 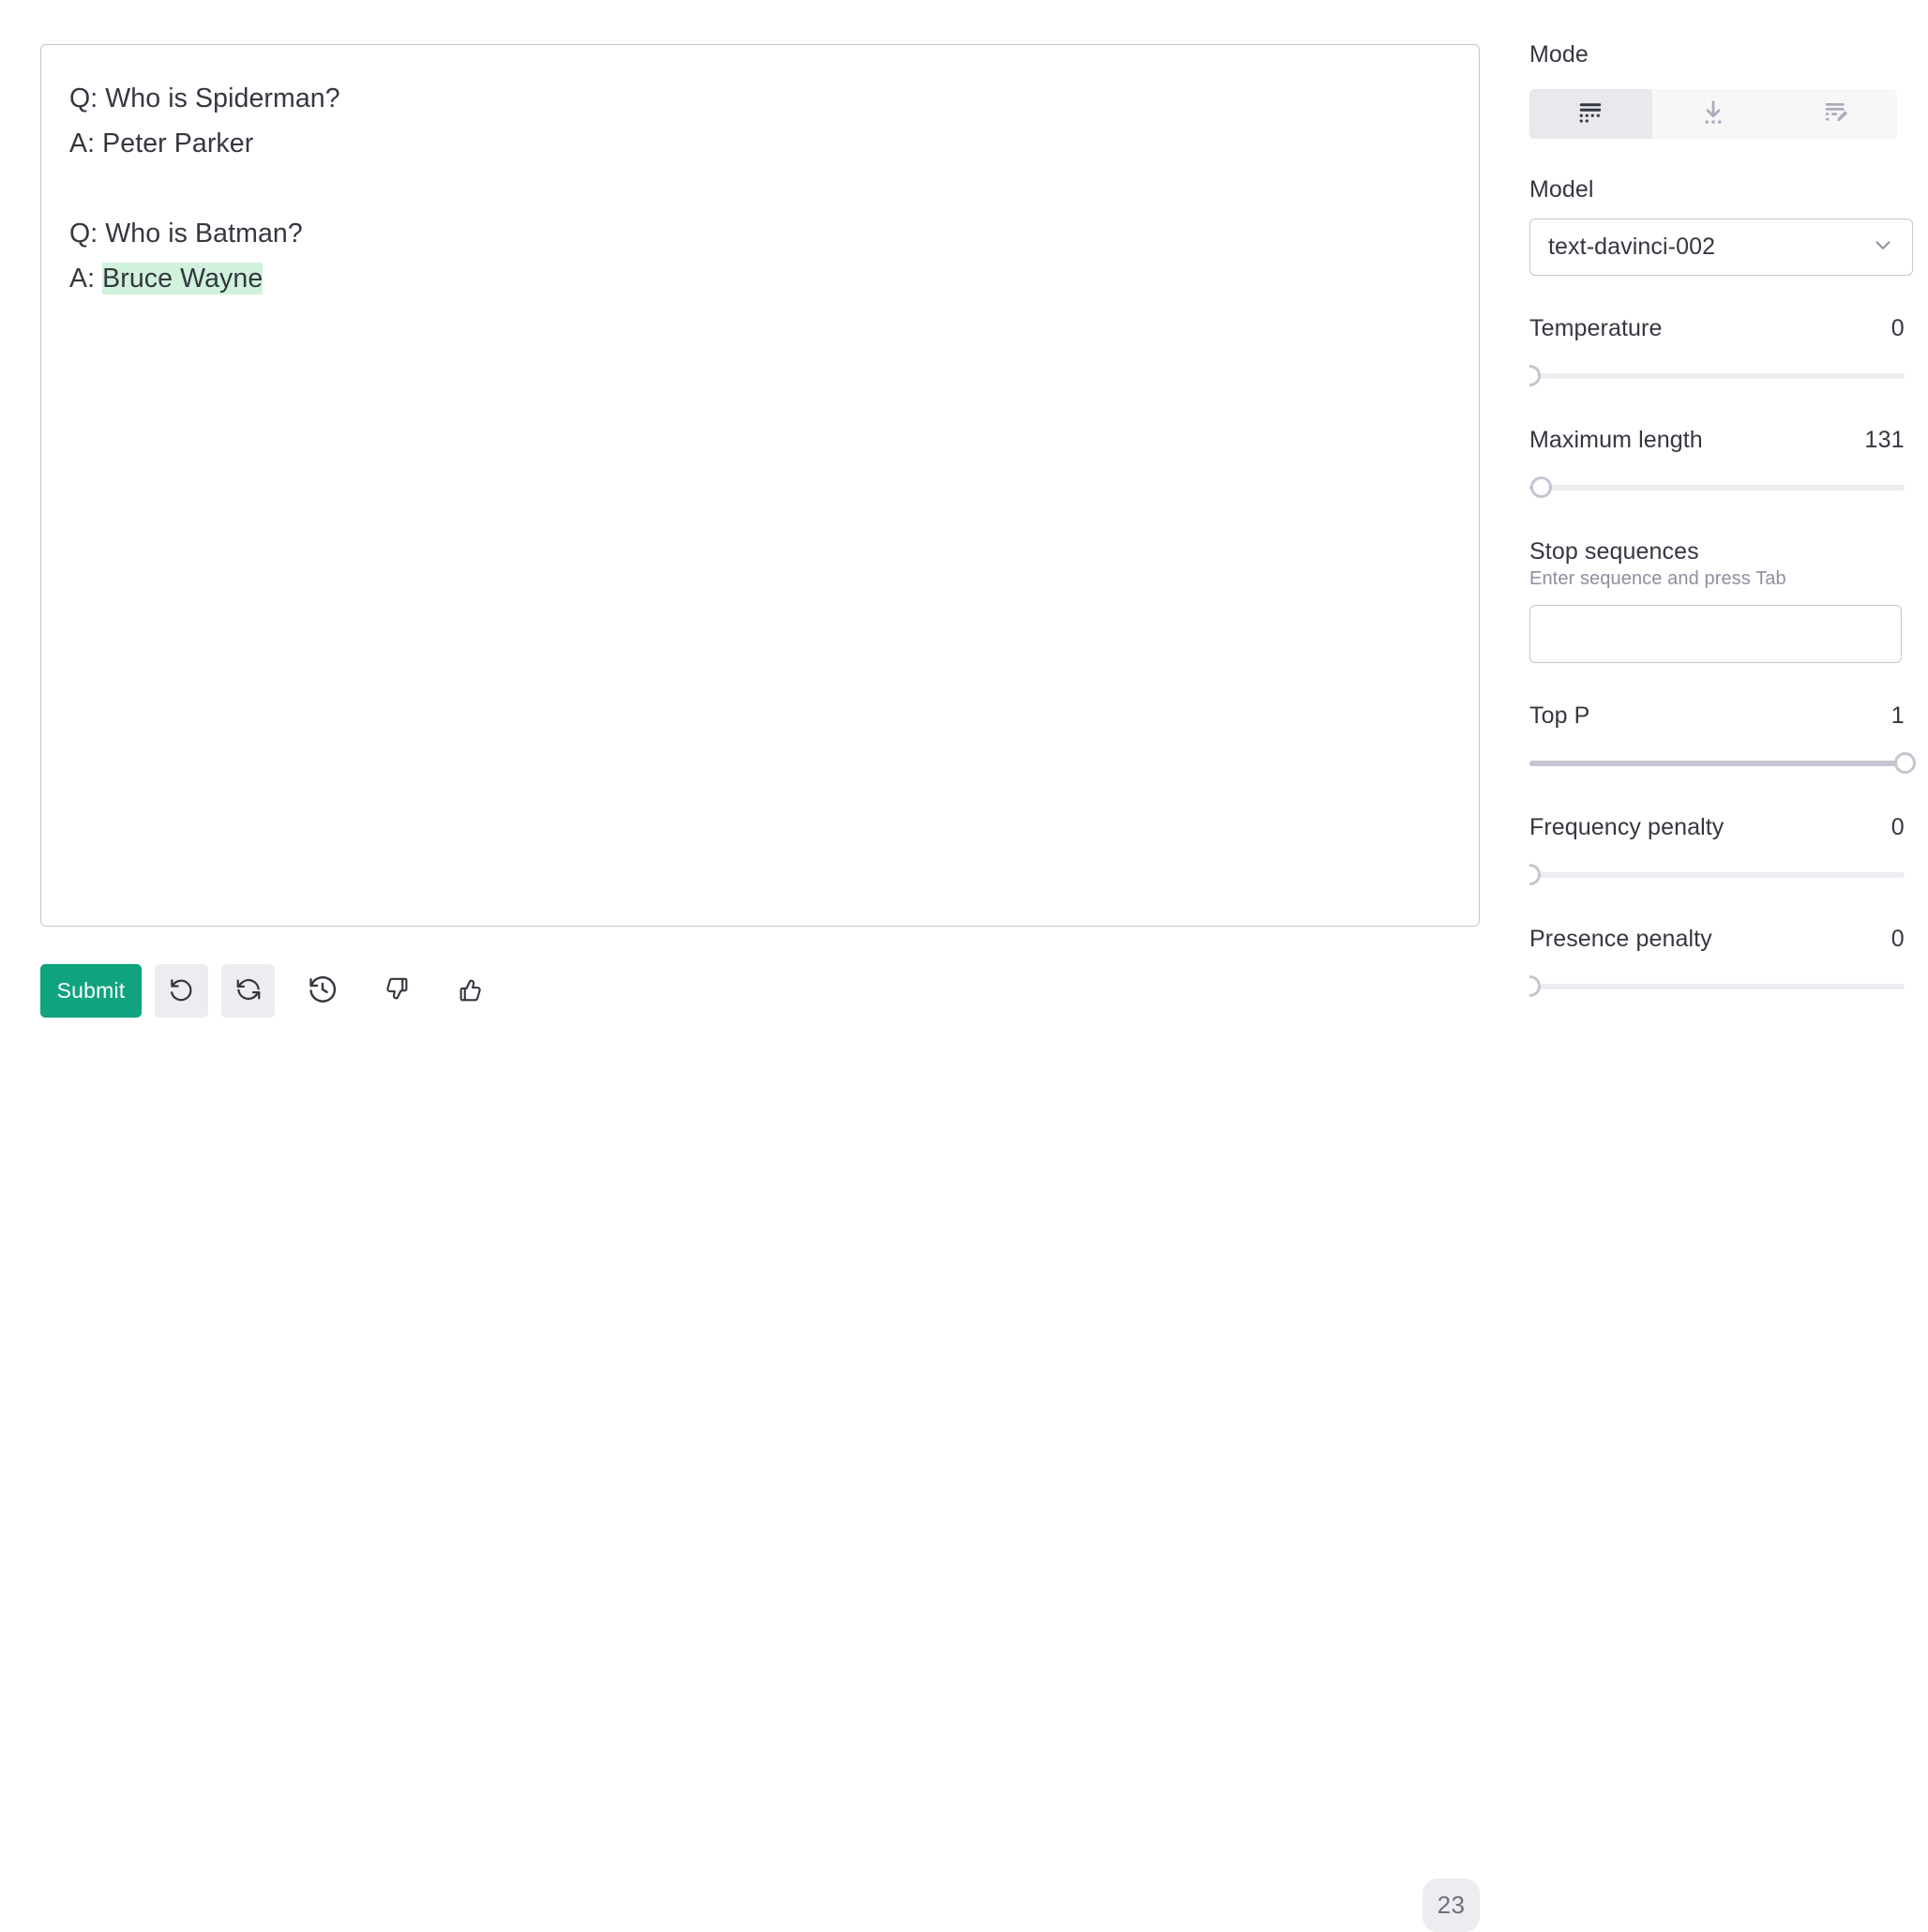 I want to click on maximum-length-value: 131, so click(x=1884, y=440).